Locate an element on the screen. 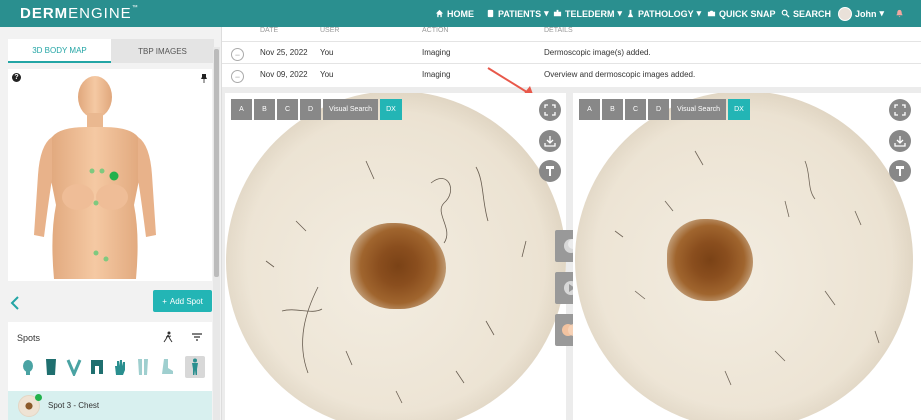 Image resolution: width=921 pixels, height=420 pixels. view-tabs: 3D BODY MAP TBP IMAGES is located at coordinates (111, 51).